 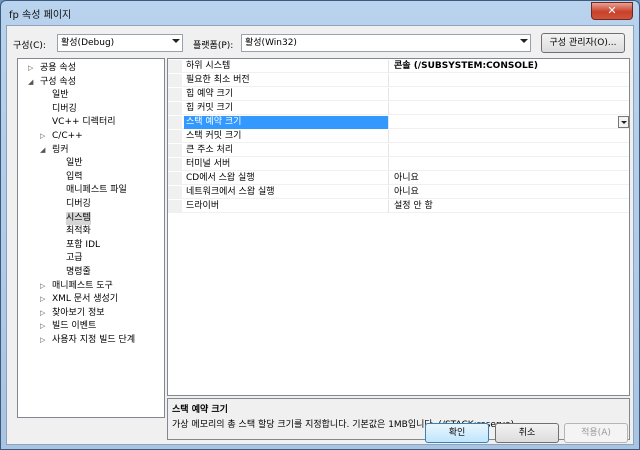 I want to click on title-bar: fp 속성 페이지 ✕, so click(x=320, y=13).